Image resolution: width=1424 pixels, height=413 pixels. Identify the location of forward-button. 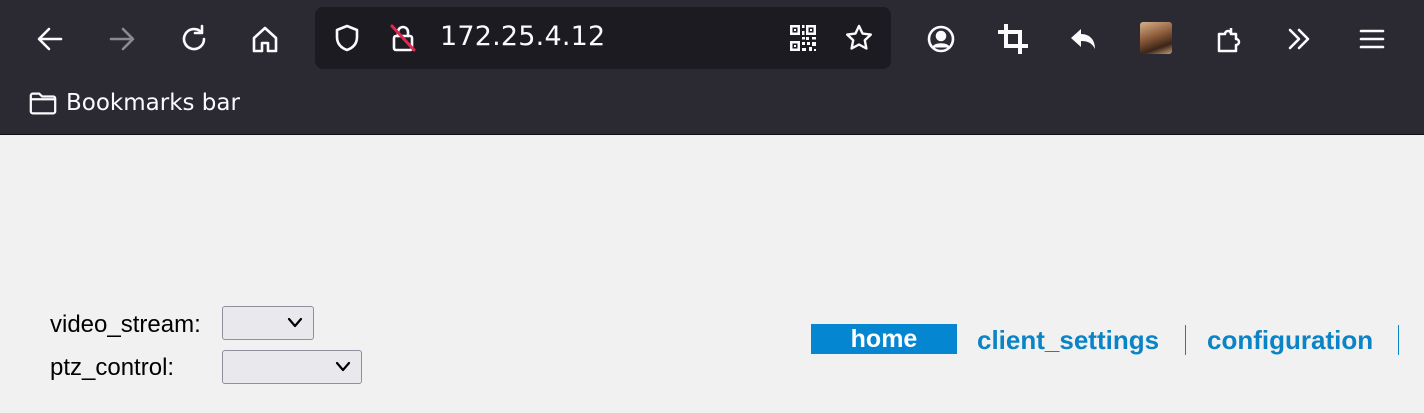
(122, 39).